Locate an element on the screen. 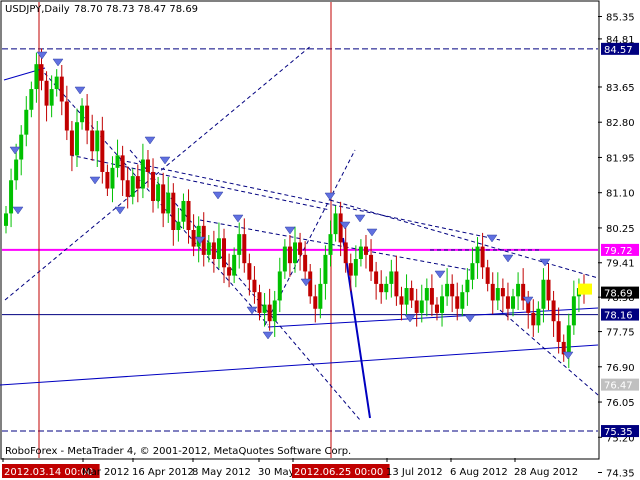 This screenshot has height=480, width=640. price-badge-label: 79.72 is located at coordinates (618, 251).